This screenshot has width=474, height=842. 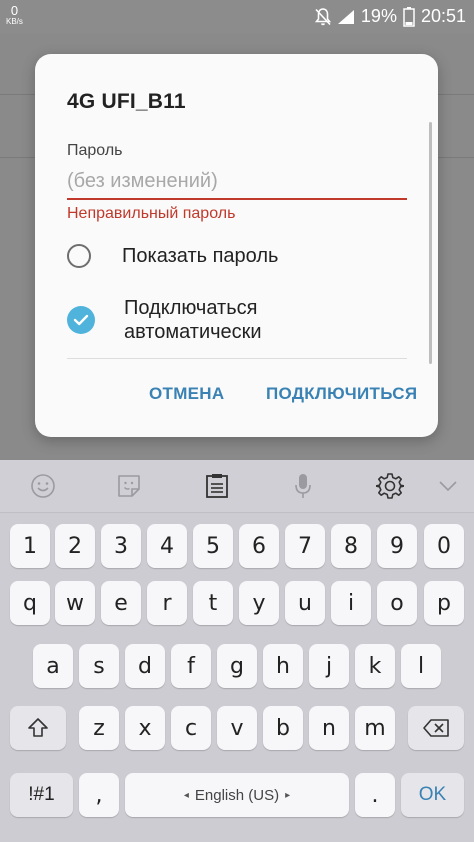 I want to click on key-g: g, so click(x=237, y=666).